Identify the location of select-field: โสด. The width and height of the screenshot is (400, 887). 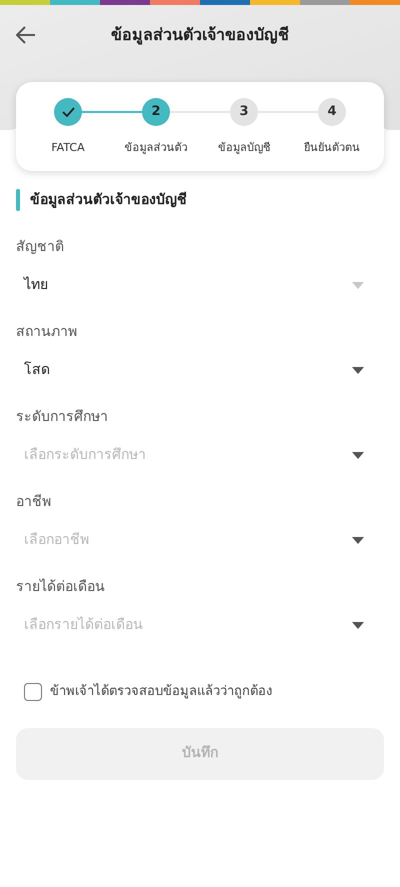
(200, 370).